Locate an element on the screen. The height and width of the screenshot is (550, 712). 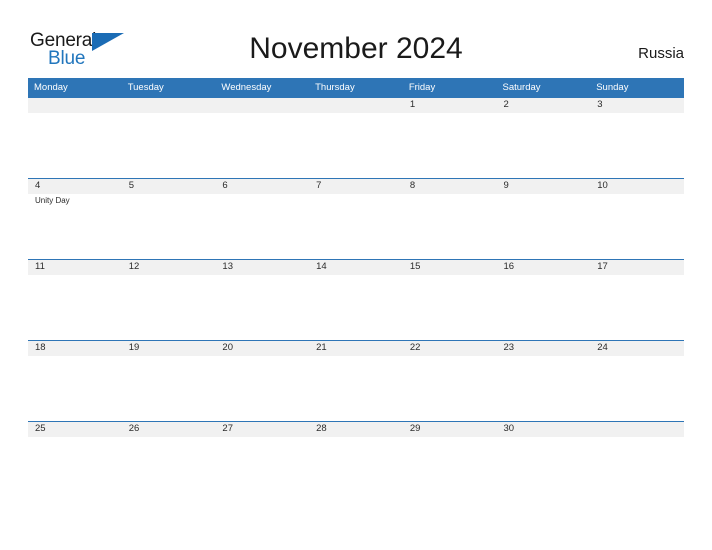
calendar-week-row: 11 12 13 14 15 16 17 is located at coordinates (356, 299).